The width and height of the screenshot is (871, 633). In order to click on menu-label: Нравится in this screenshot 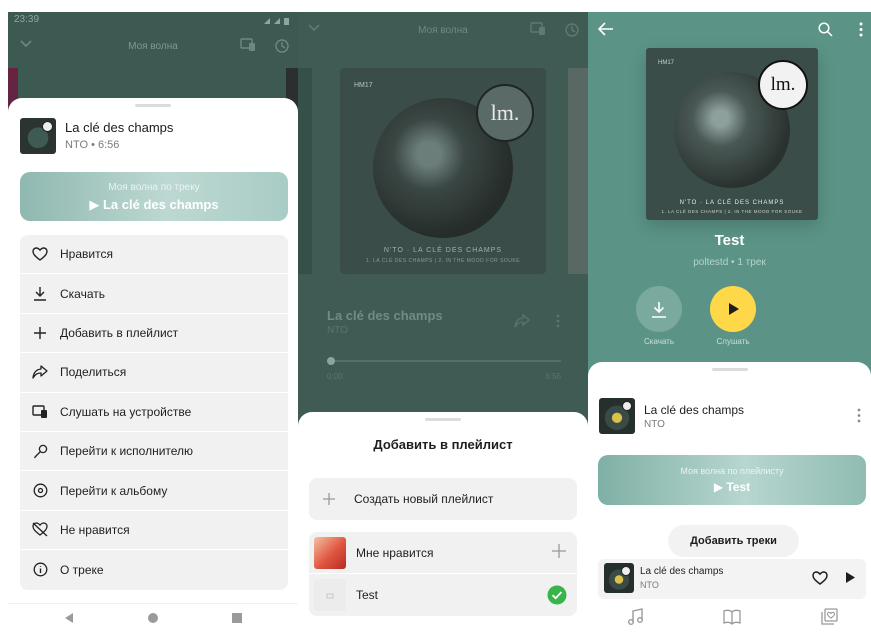, I will do `click(86, 254)`.